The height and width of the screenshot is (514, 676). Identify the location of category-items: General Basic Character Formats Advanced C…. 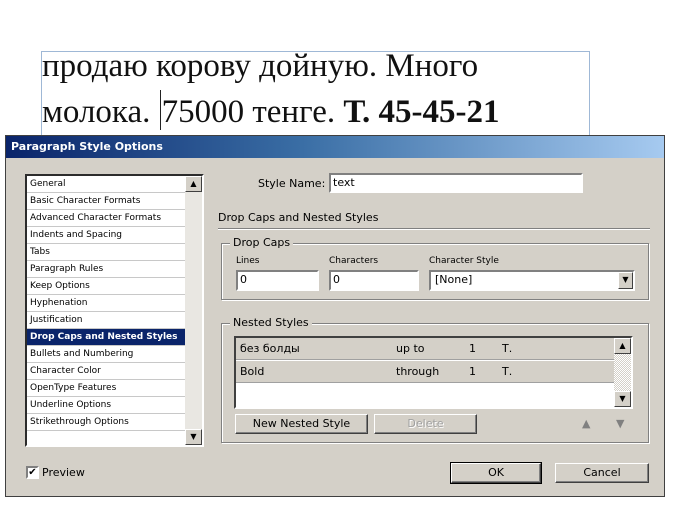
(106, 310).